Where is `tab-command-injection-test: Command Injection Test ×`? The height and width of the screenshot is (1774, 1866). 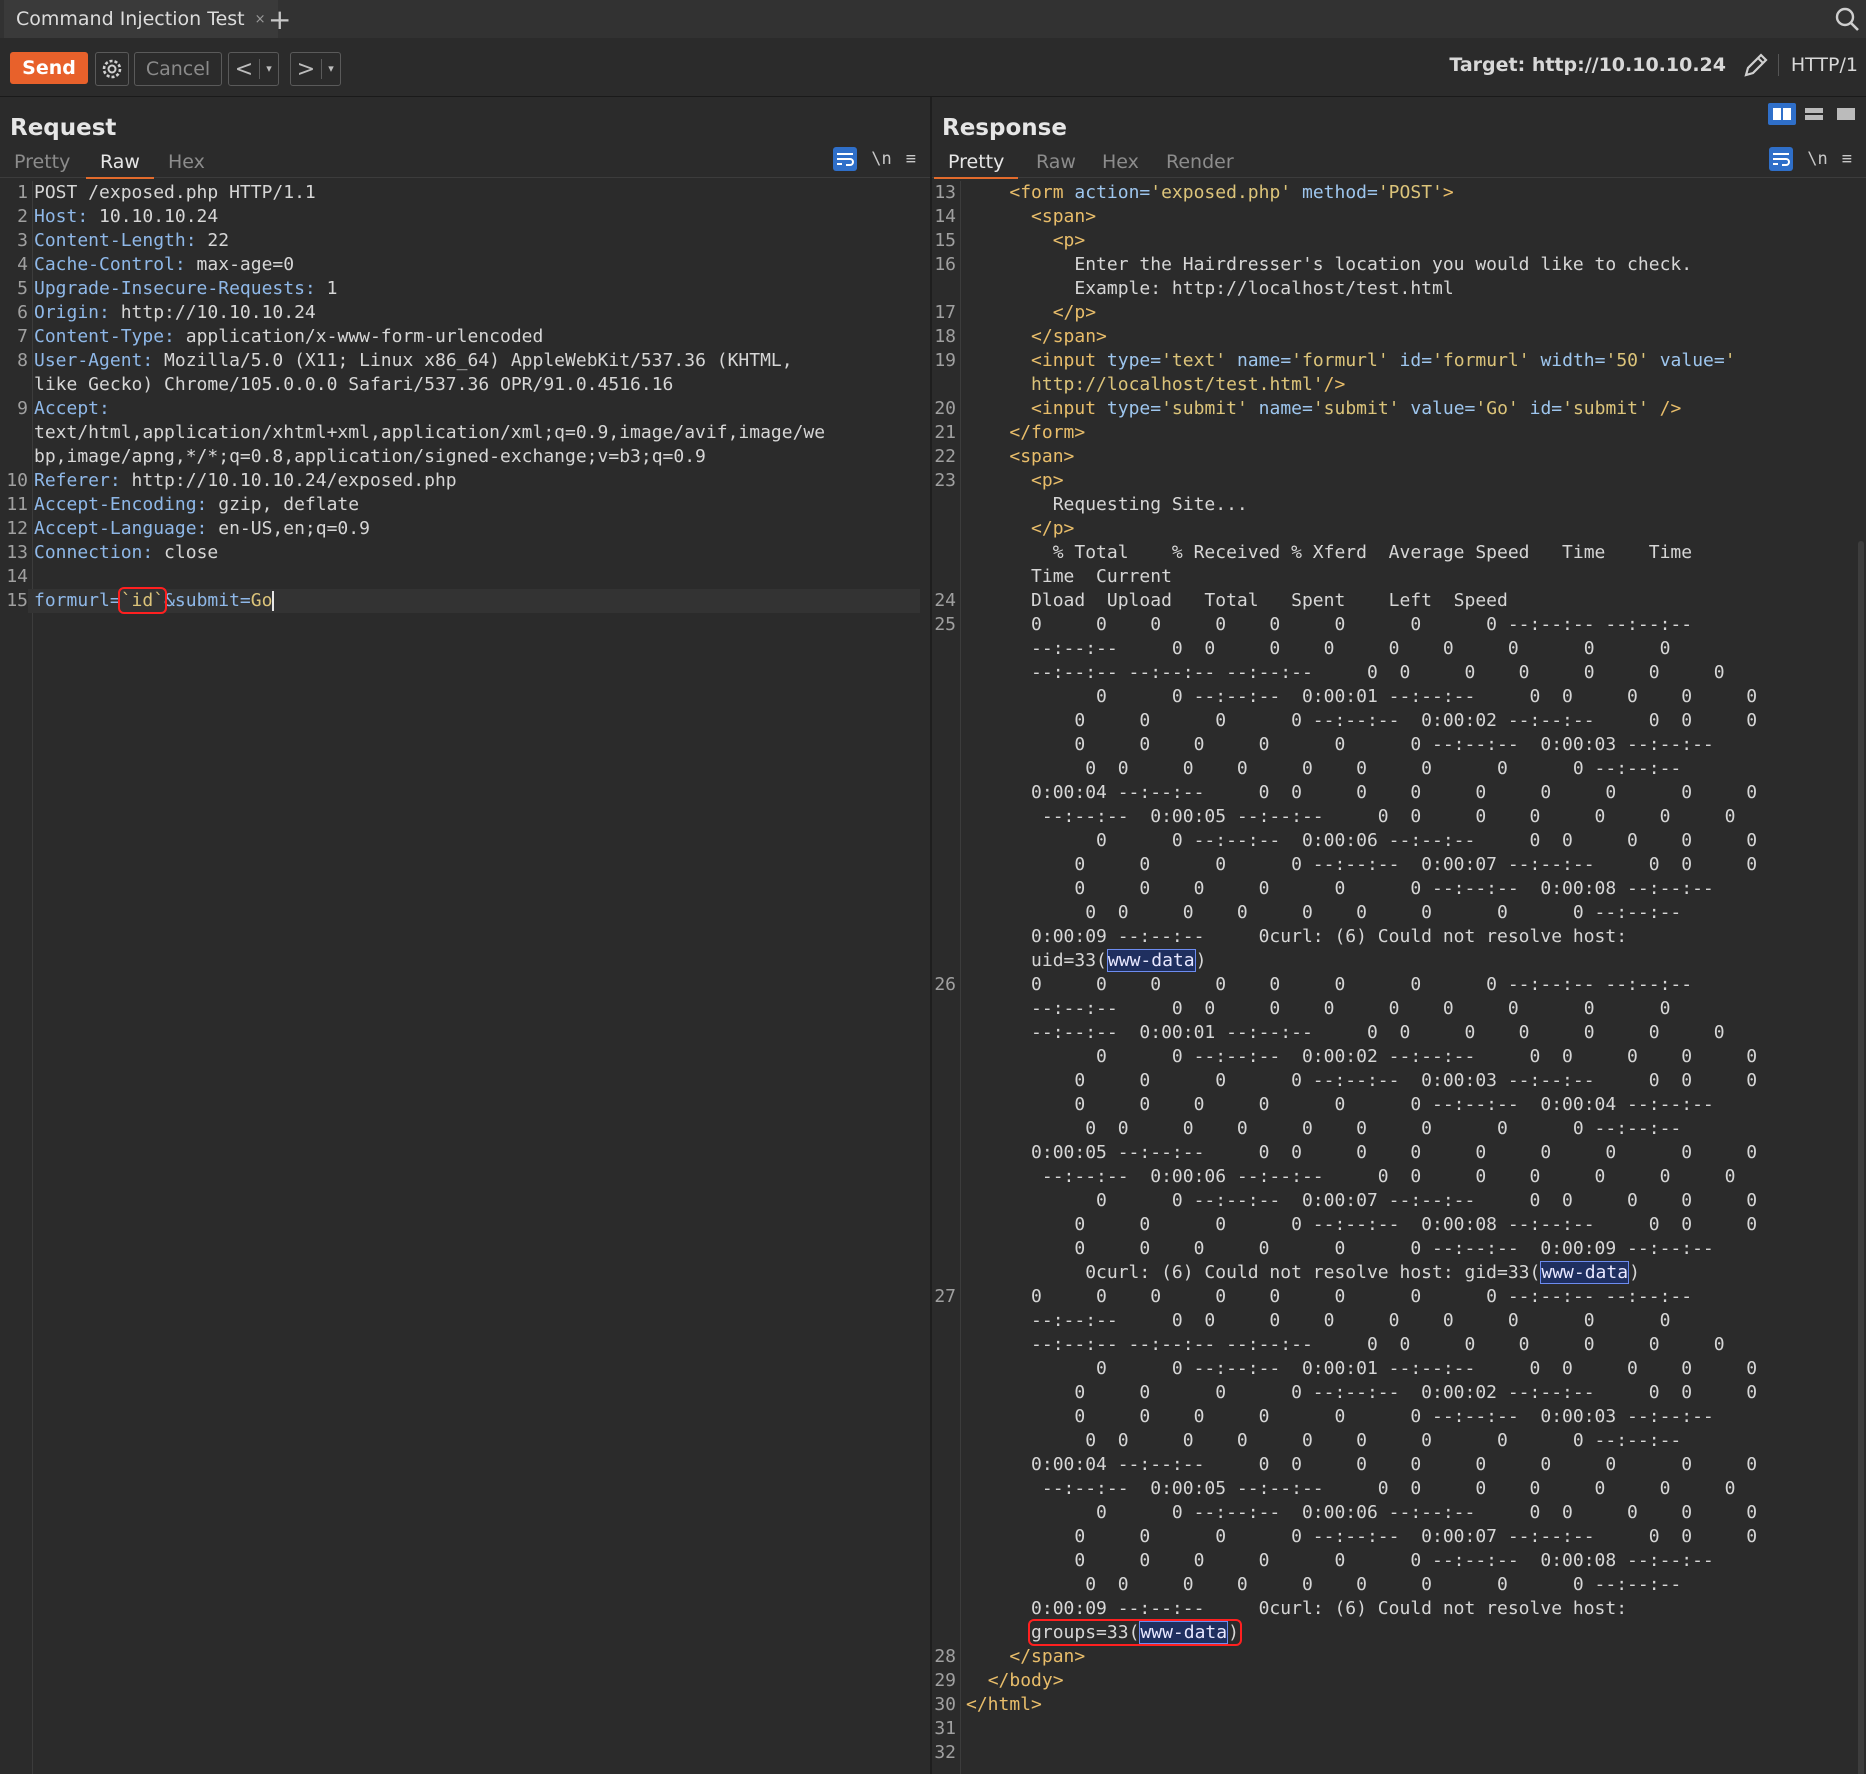
tab-command-injection-test: Command Injection Test × is located at coordinates (141, 20).